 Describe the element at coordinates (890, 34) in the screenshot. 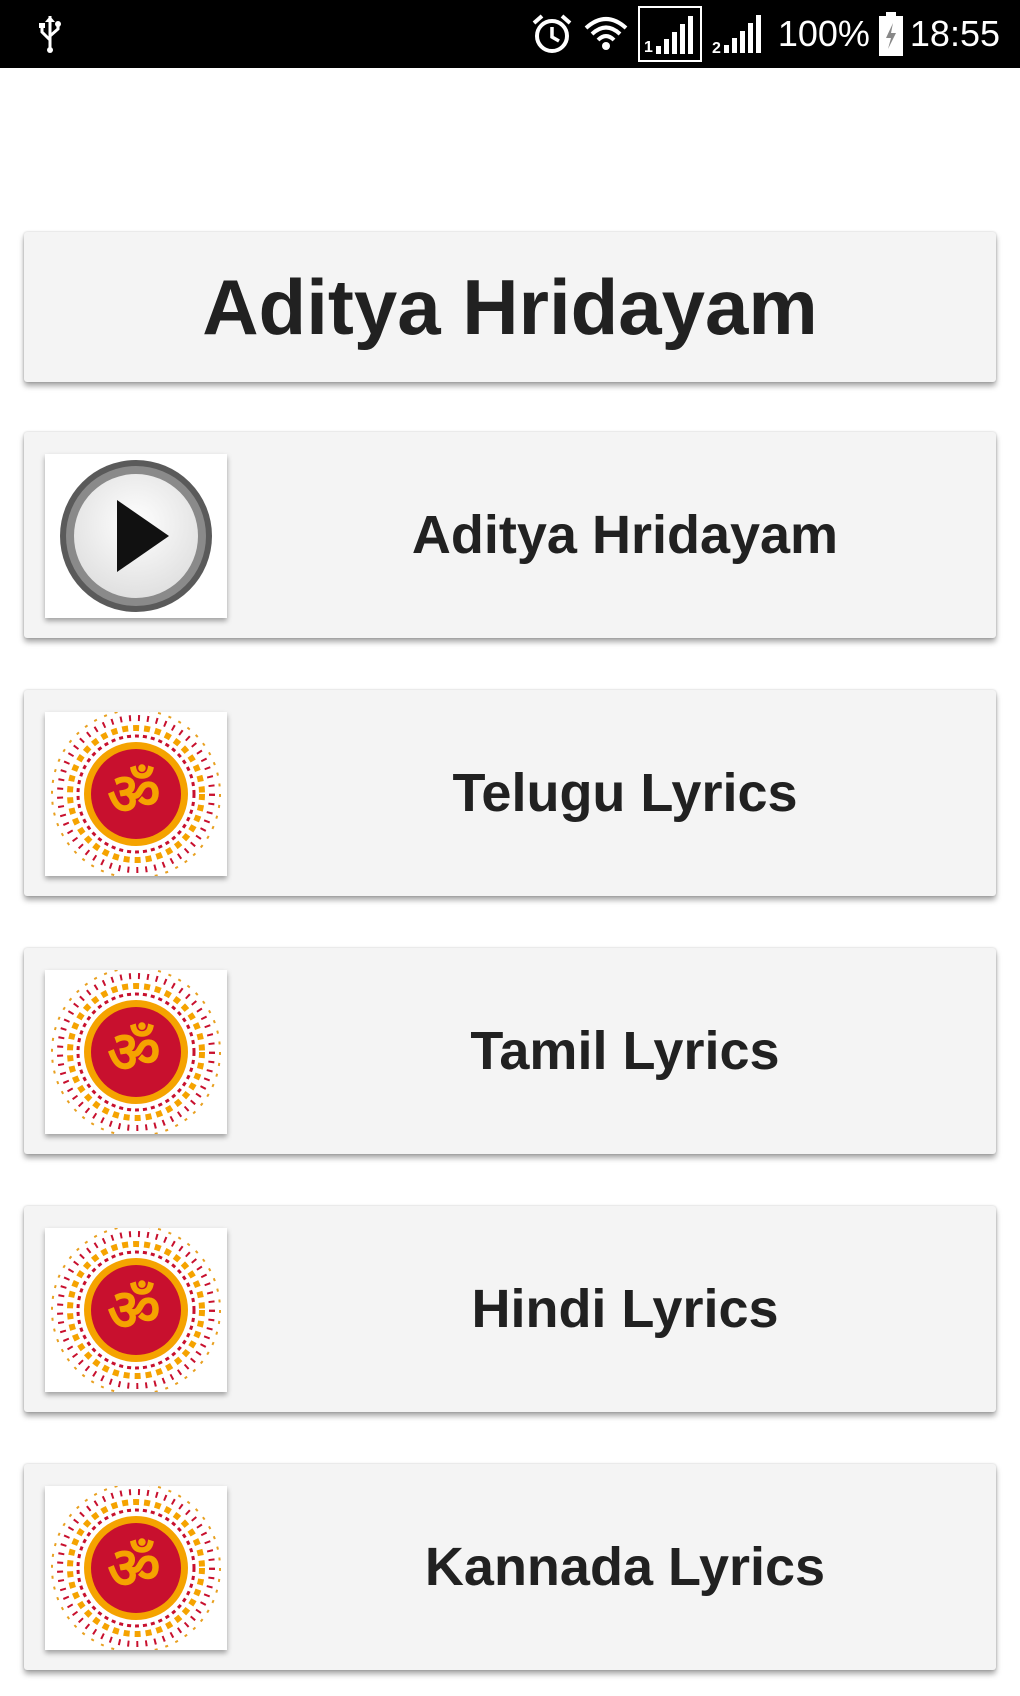

I see `battery-charging-icon` at that location.